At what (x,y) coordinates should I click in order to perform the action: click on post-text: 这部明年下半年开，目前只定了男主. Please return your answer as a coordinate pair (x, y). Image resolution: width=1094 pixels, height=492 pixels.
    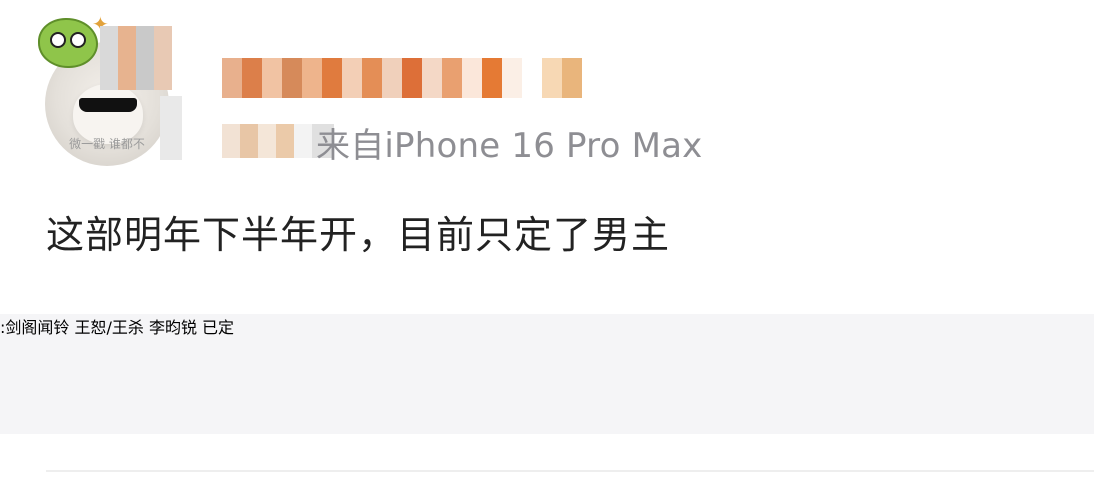
    Looking at the image, I should click on (358, 235).